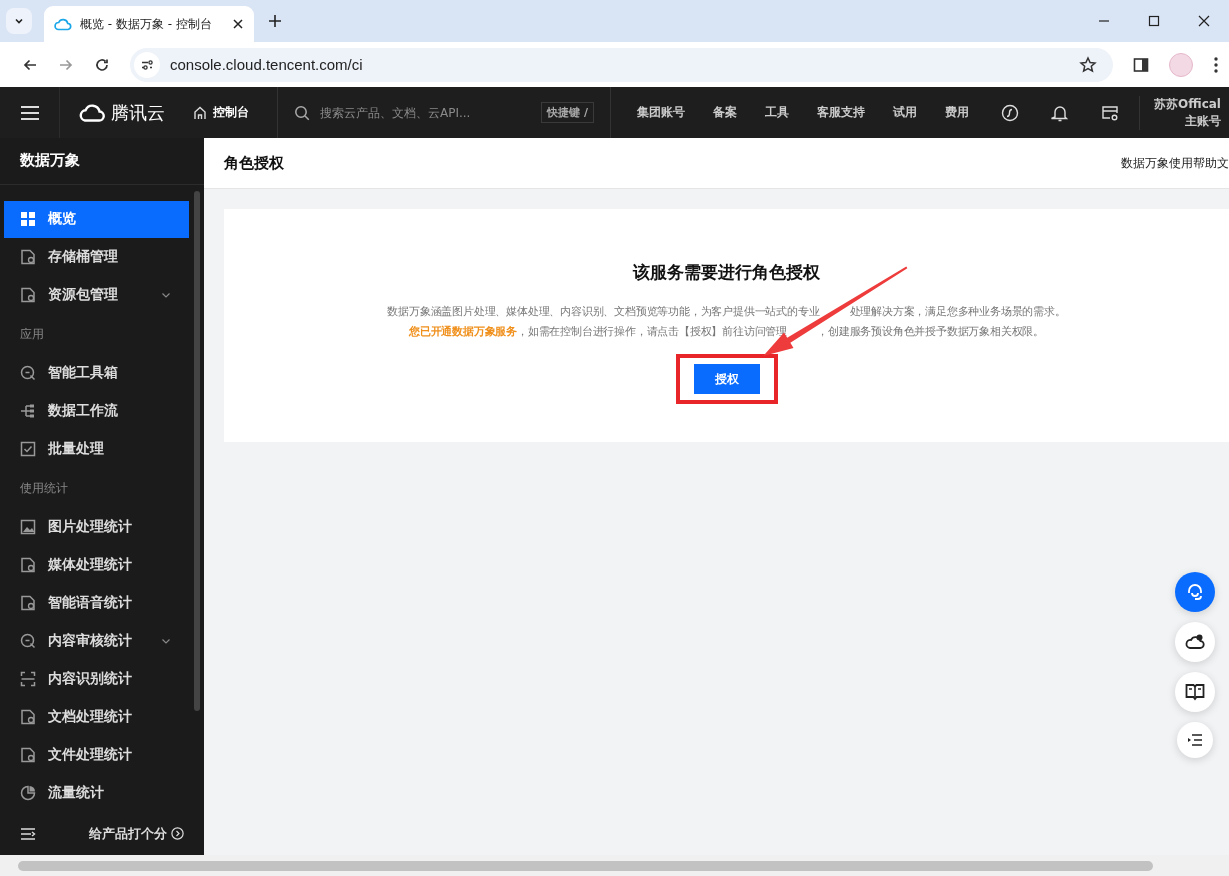 Image resolution: width=1229 pixels, height=876 pixels. Describe the element at coordinates (28, 449) in the screenshot. I see `checkbox-icon` at that location.